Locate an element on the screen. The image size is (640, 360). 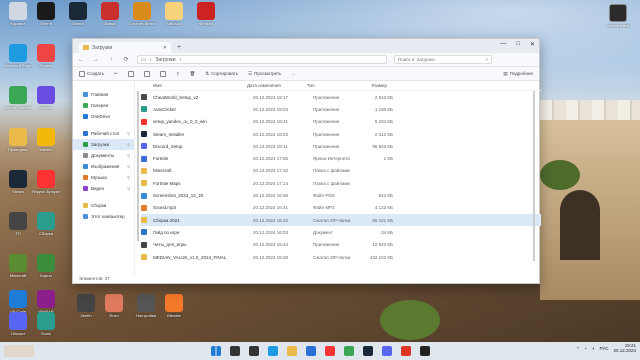
sidebar-item: Загрузки ⚲ is located at coordinates (103, 144).